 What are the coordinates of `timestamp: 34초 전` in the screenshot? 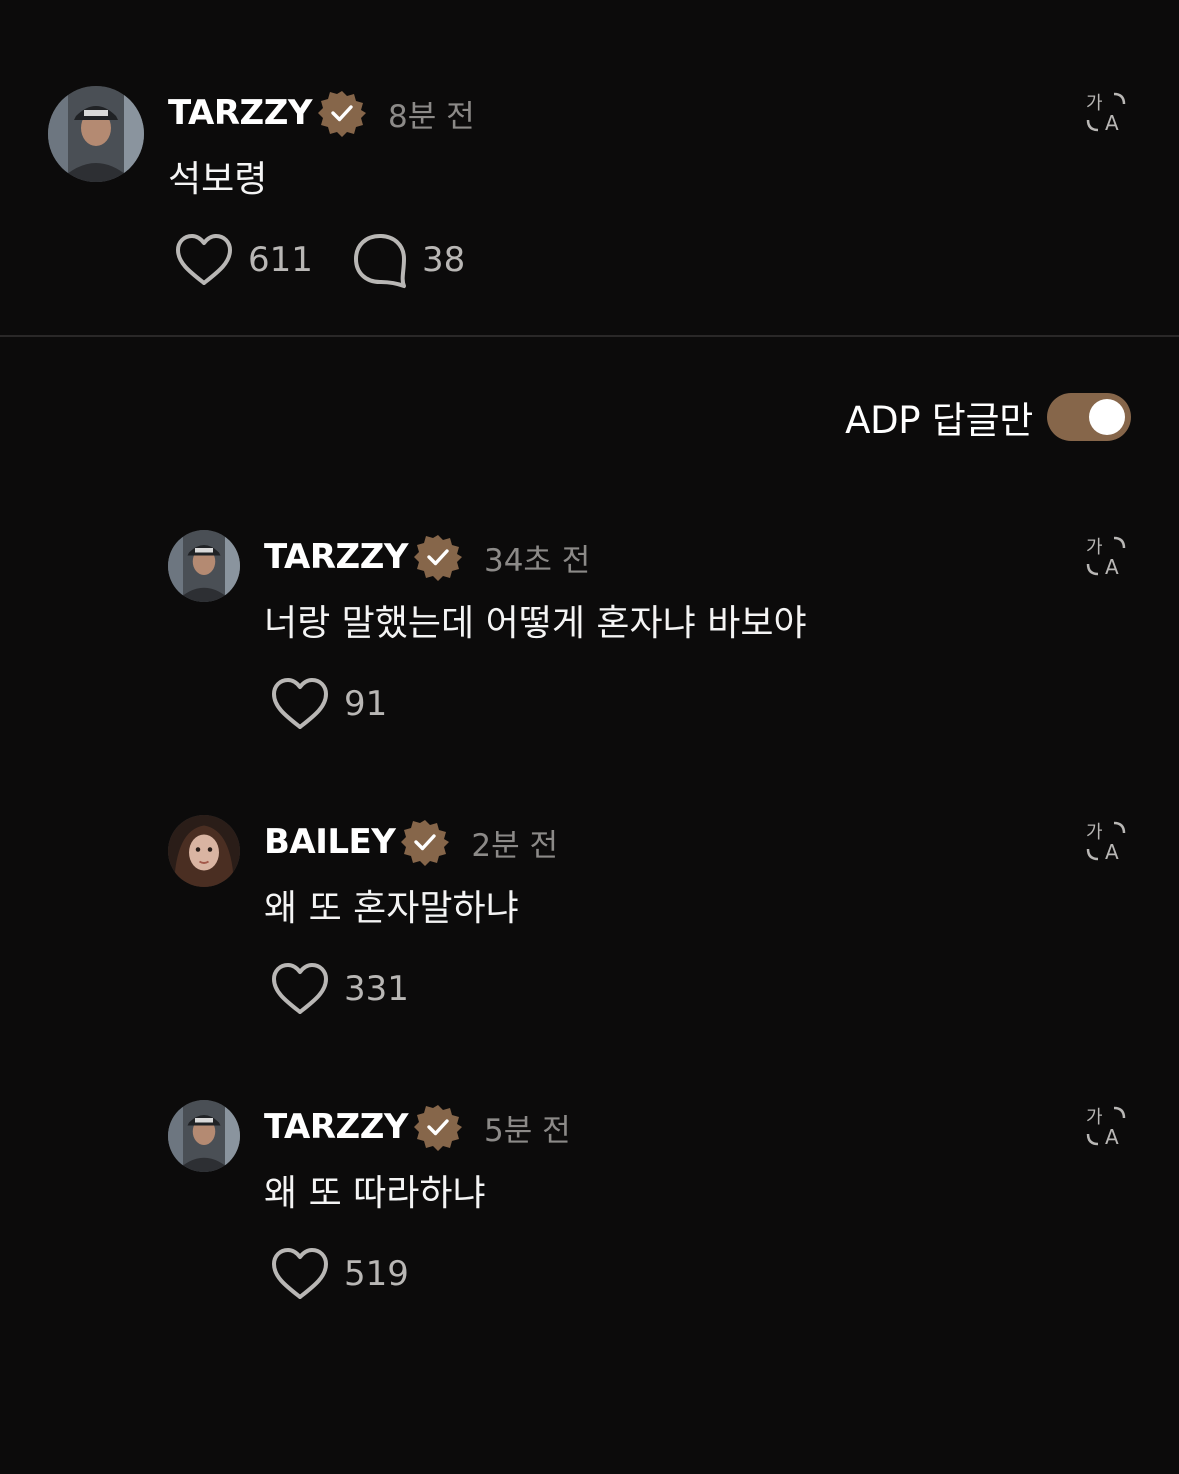 It's located at (537, 560).